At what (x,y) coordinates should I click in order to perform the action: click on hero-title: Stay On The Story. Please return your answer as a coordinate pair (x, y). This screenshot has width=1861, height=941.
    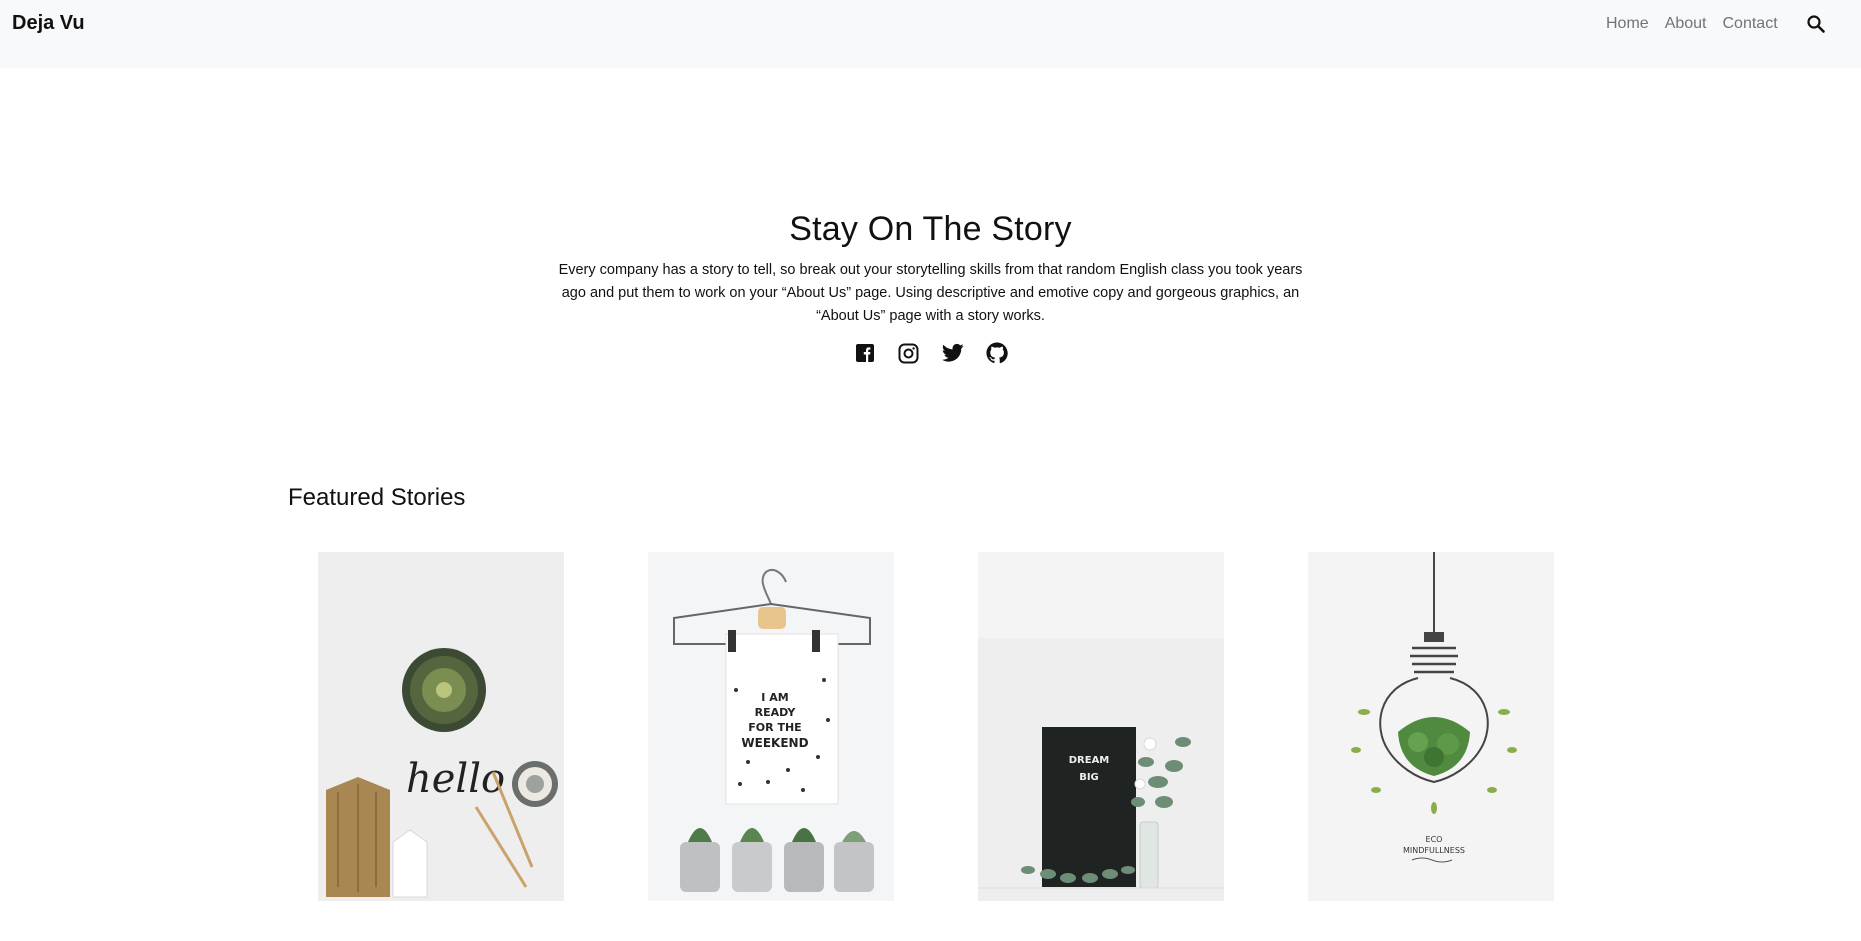
    Looking at the image, I should click on (930, 229).